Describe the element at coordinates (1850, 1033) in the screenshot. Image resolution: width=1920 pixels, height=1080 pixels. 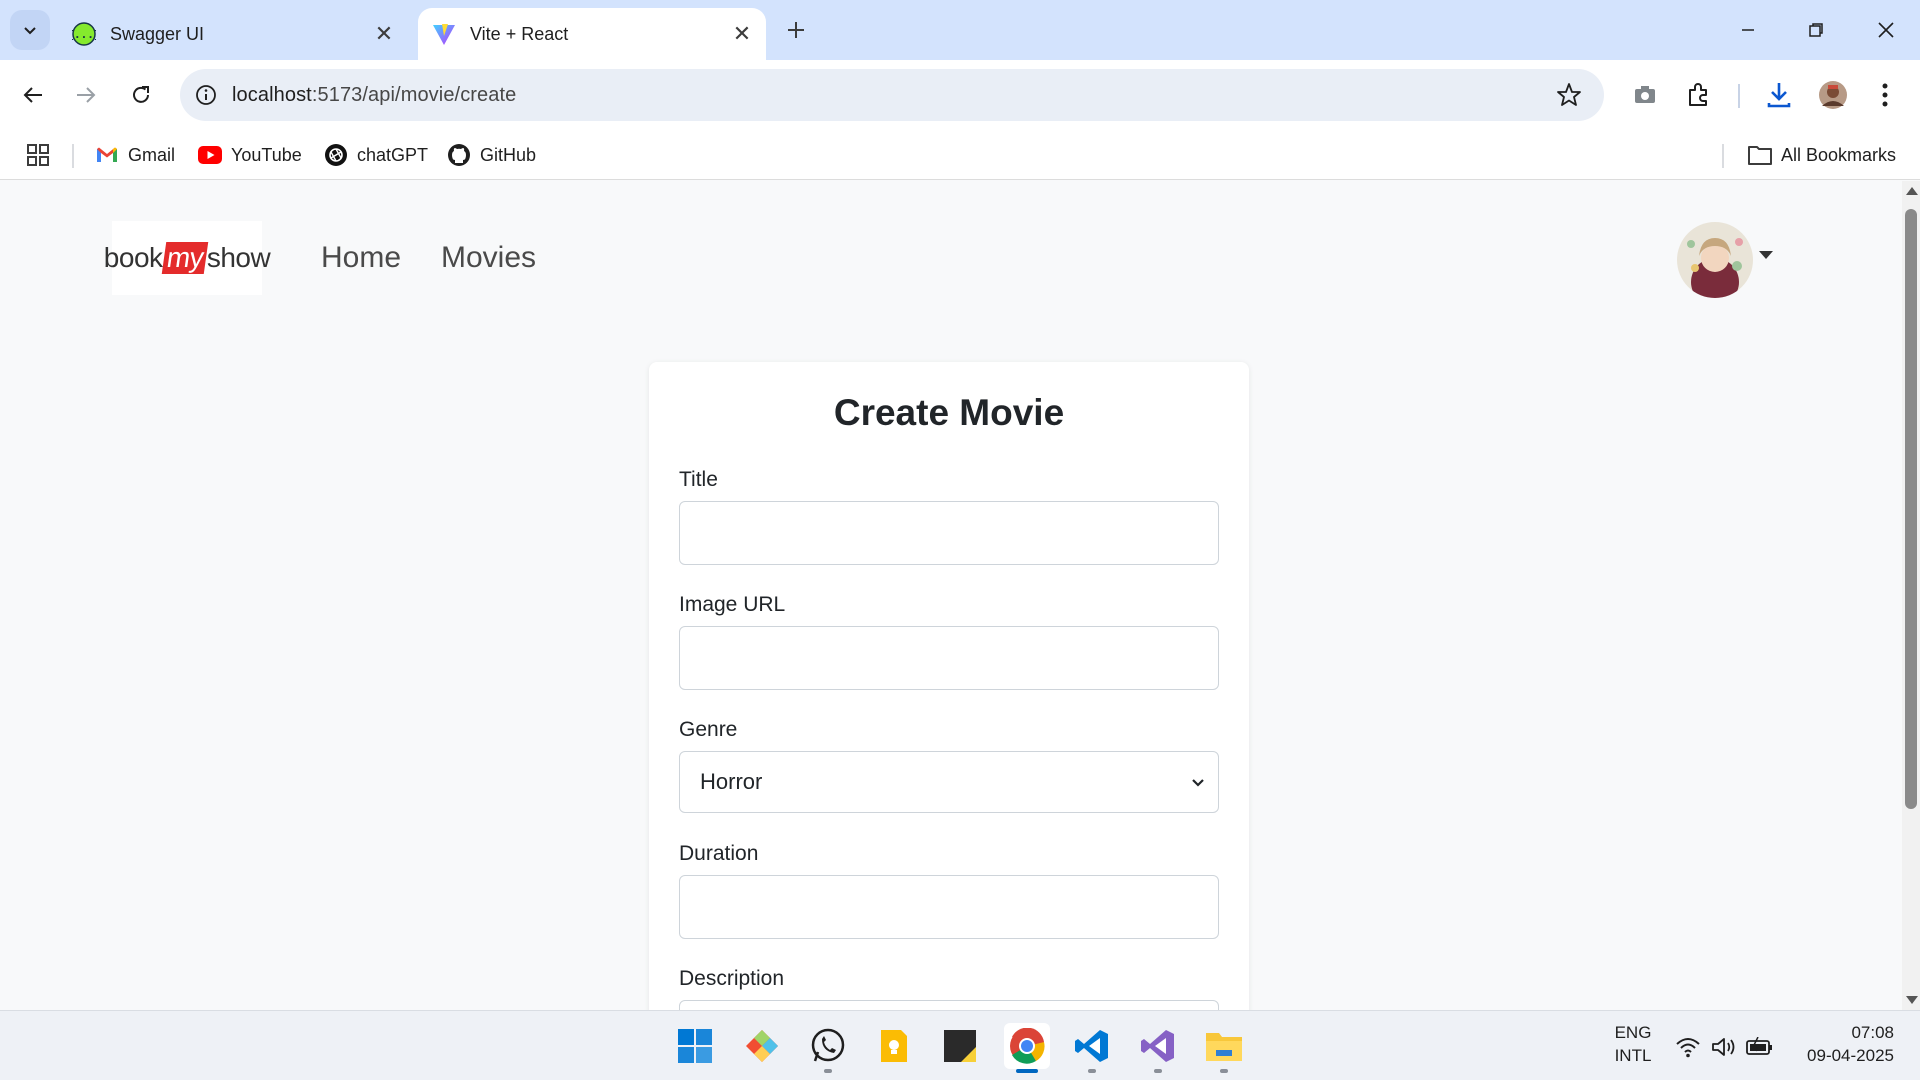
I see `clock-time: 07:08` at that location.